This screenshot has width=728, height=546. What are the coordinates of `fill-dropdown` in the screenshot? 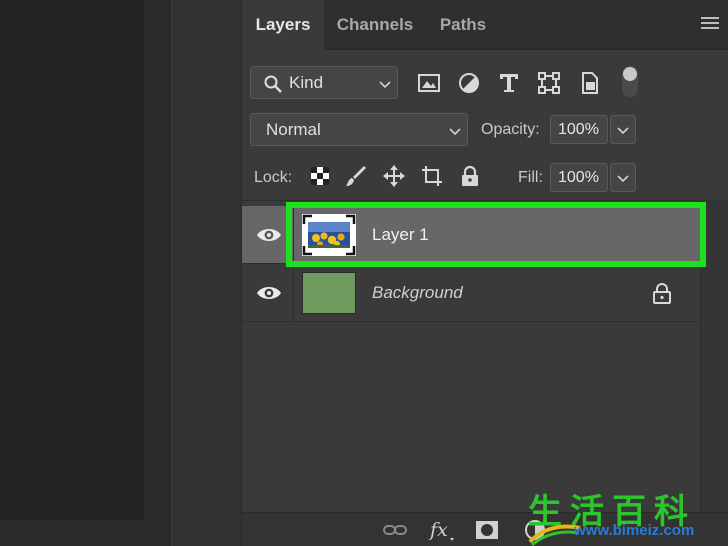 It's located at (623, 177).